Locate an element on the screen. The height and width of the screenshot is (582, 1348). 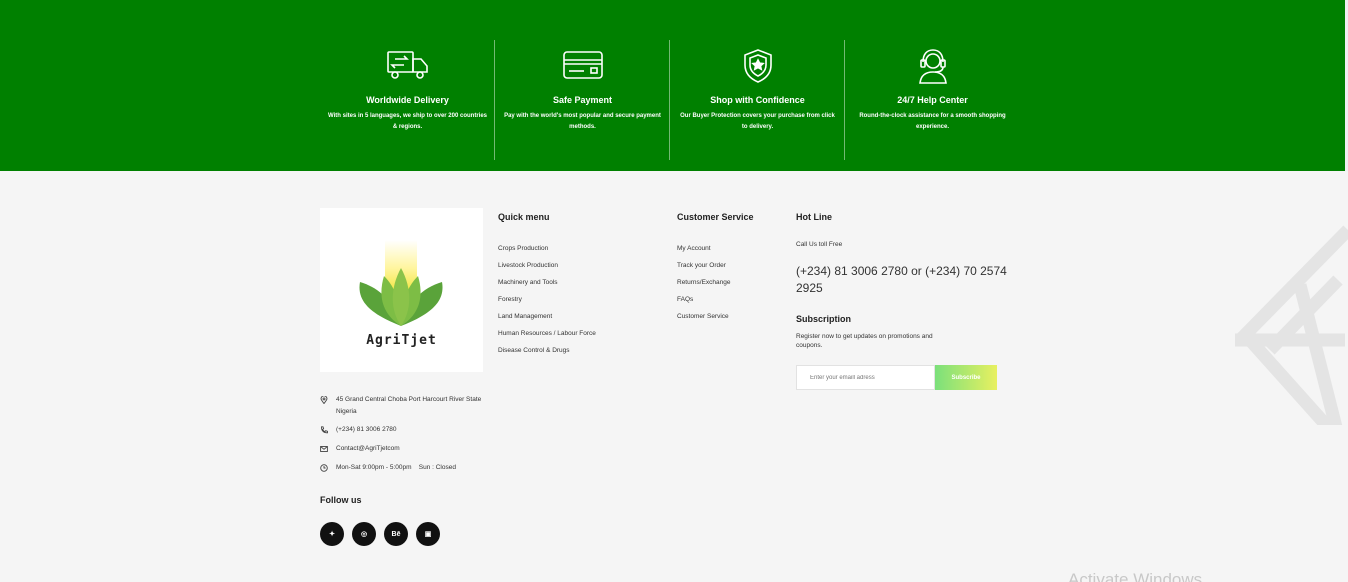
customer-service-item: Track your Order is located at coordinates (701, 265).